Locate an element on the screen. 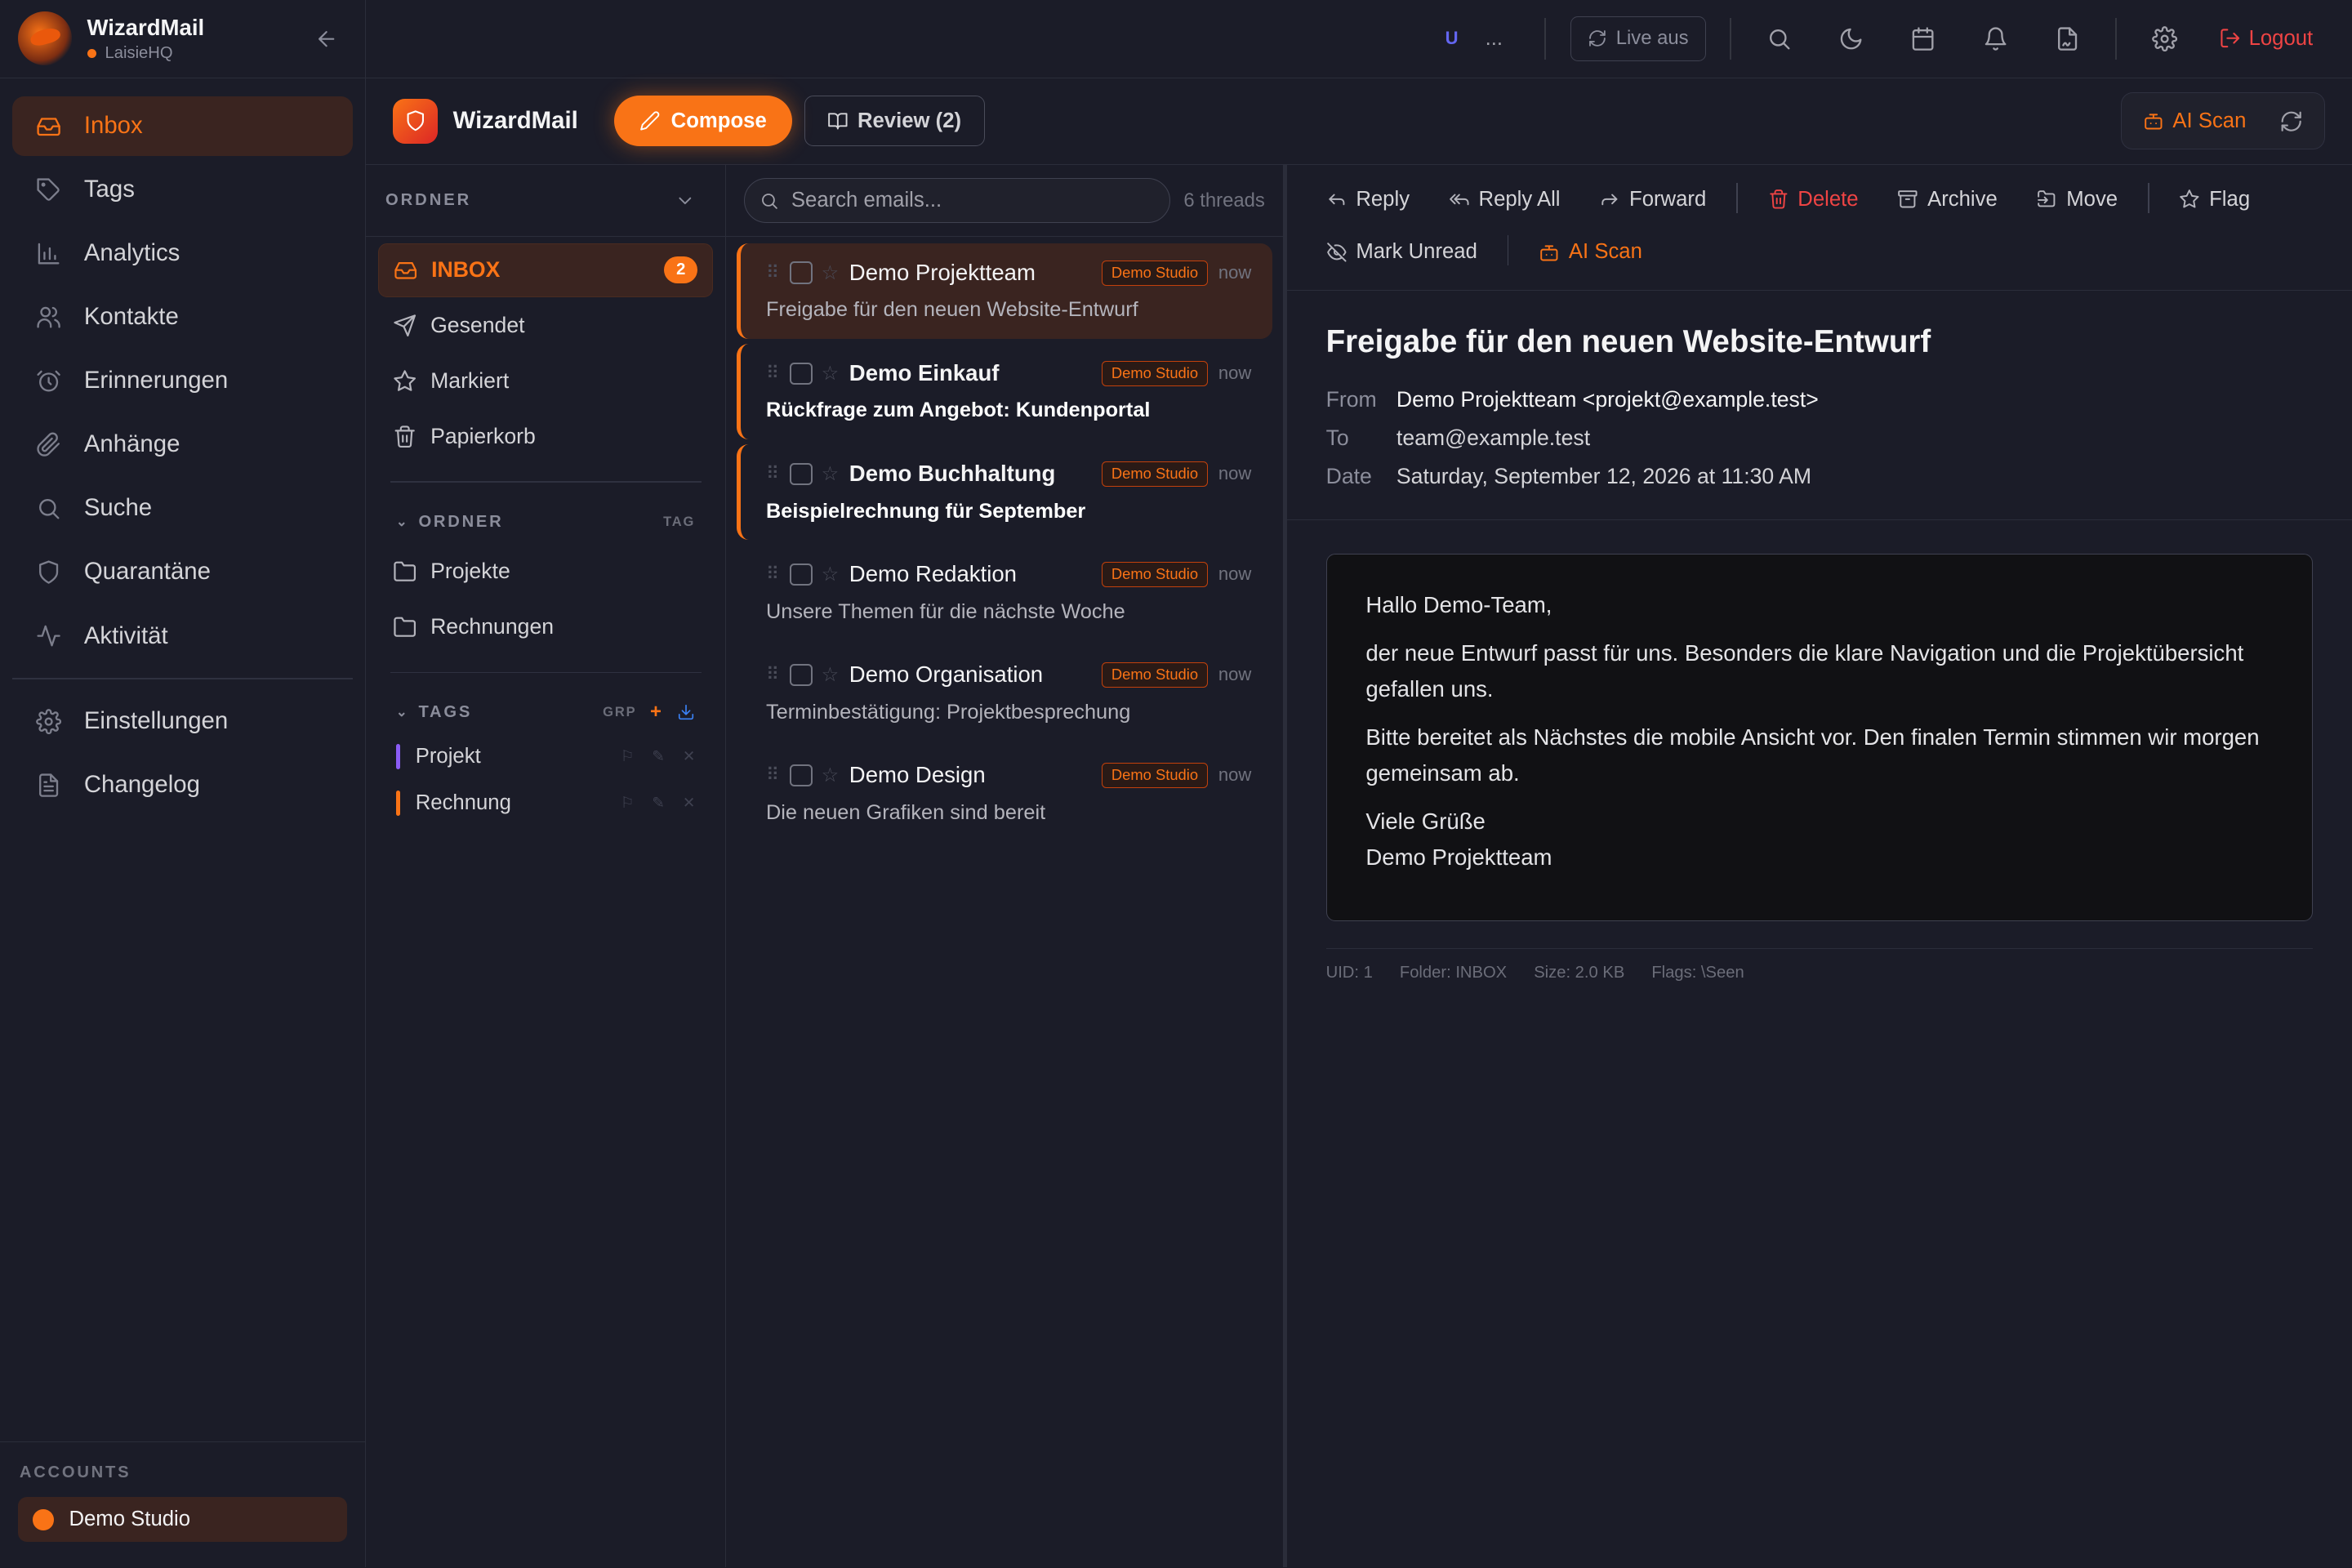  flag-button: Flag is located at coordinates (2214, 199).